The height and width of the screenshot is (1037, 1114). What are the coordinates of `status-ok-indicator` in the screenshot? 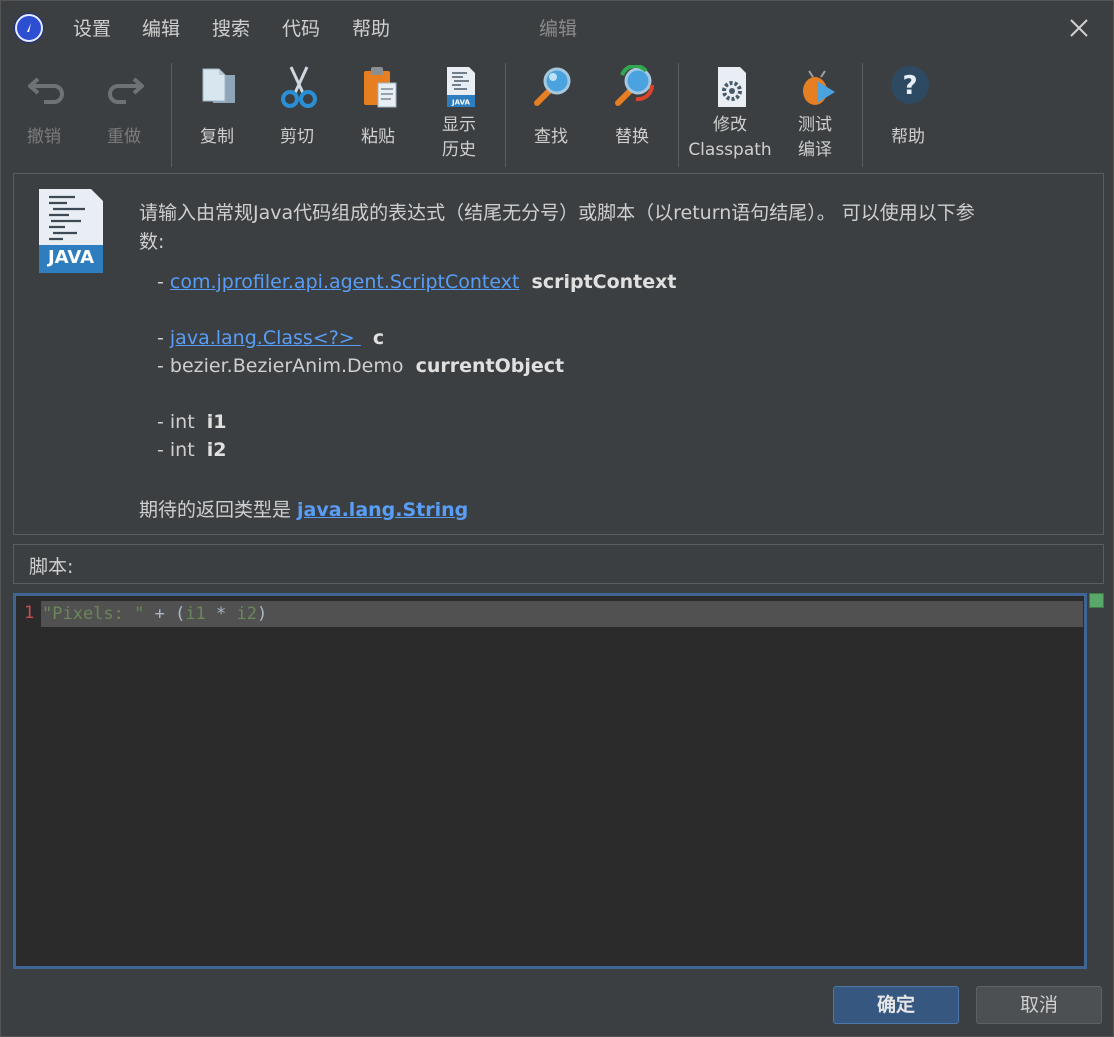 It's located at (1096, 600).